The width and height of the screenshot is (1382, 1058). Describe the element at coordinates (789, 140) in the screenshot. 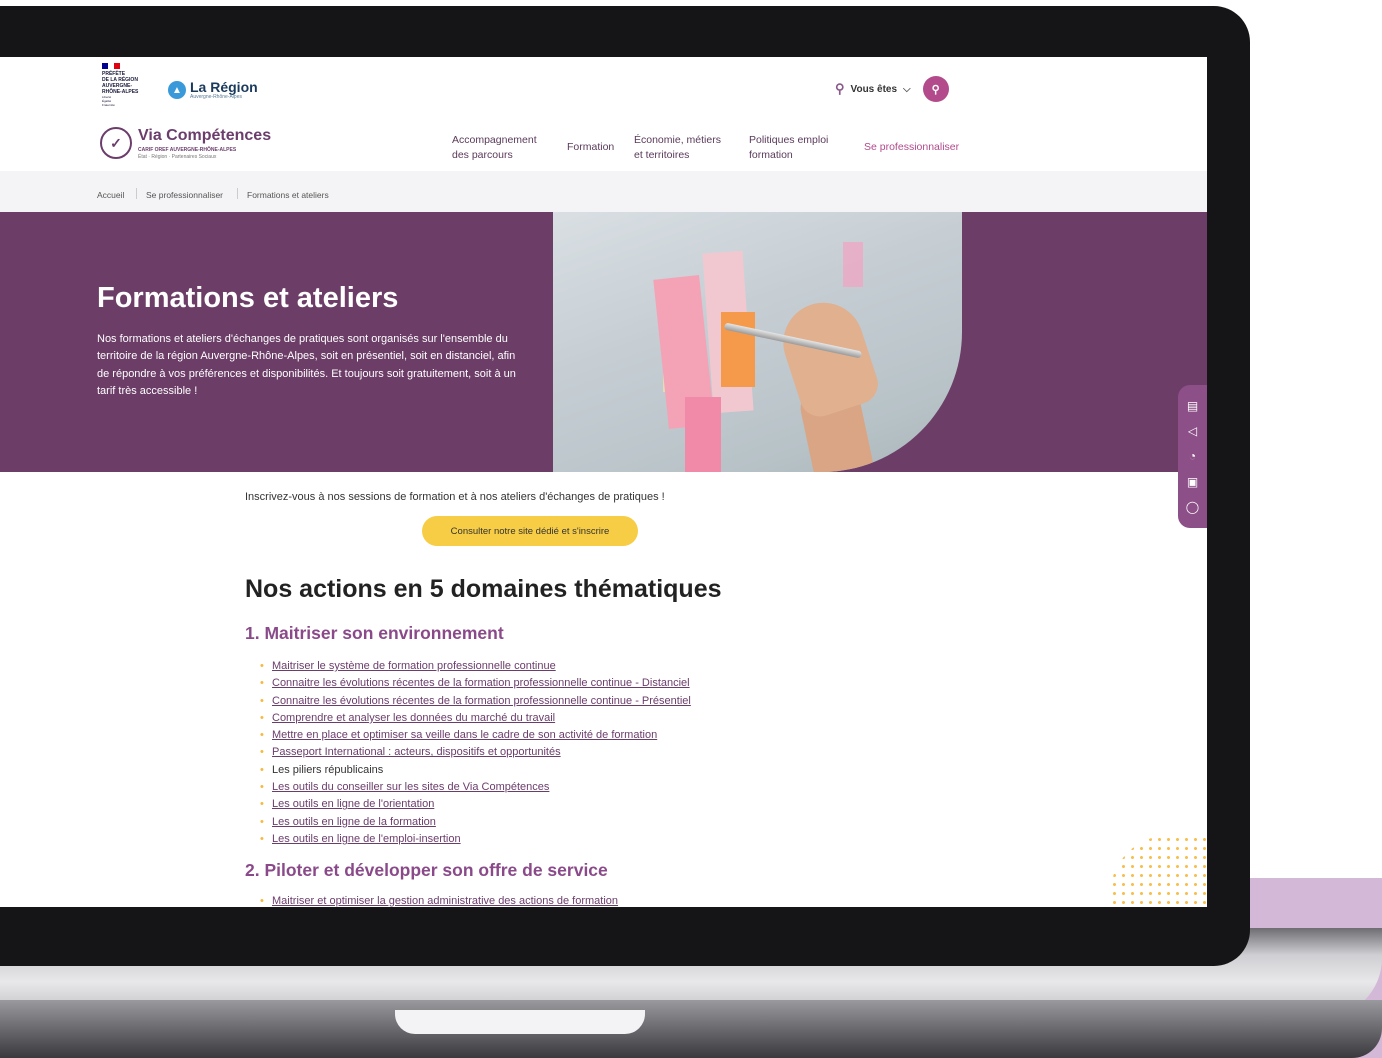

I see `nav-item-label: Politiques emploi` at that location.